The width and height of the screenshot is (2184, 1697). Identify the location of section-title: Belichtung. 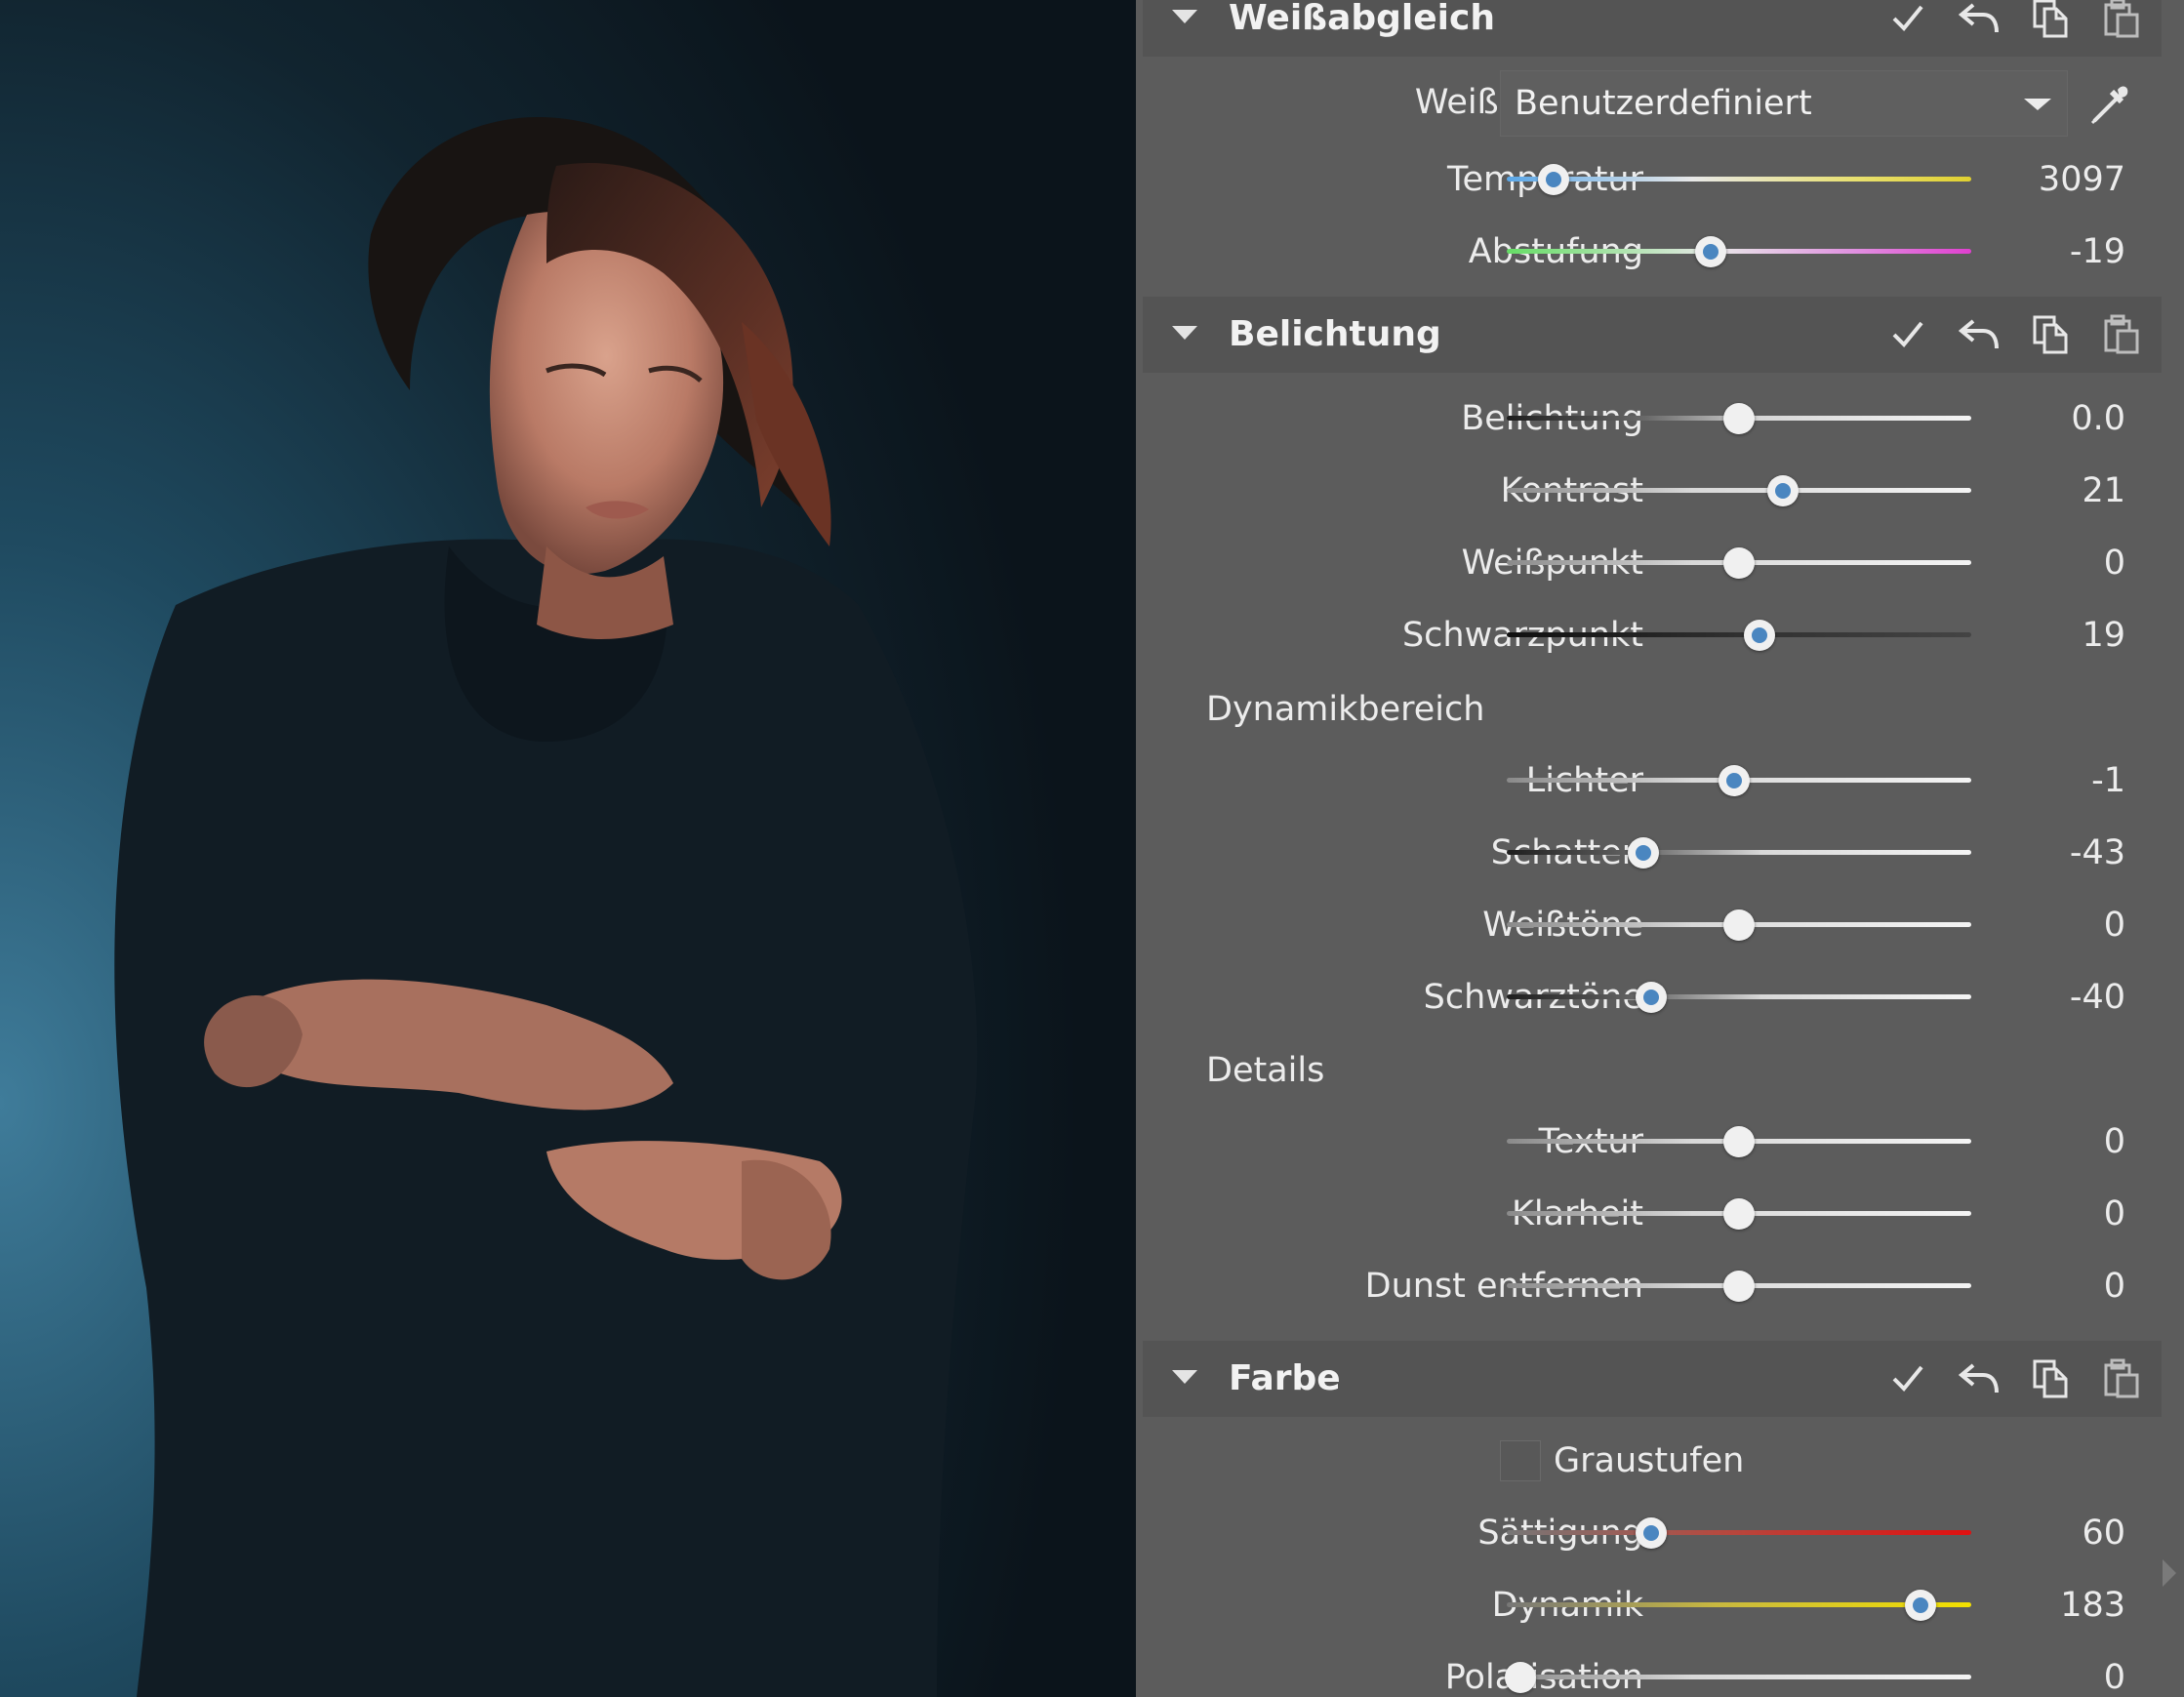
(1335, 334).